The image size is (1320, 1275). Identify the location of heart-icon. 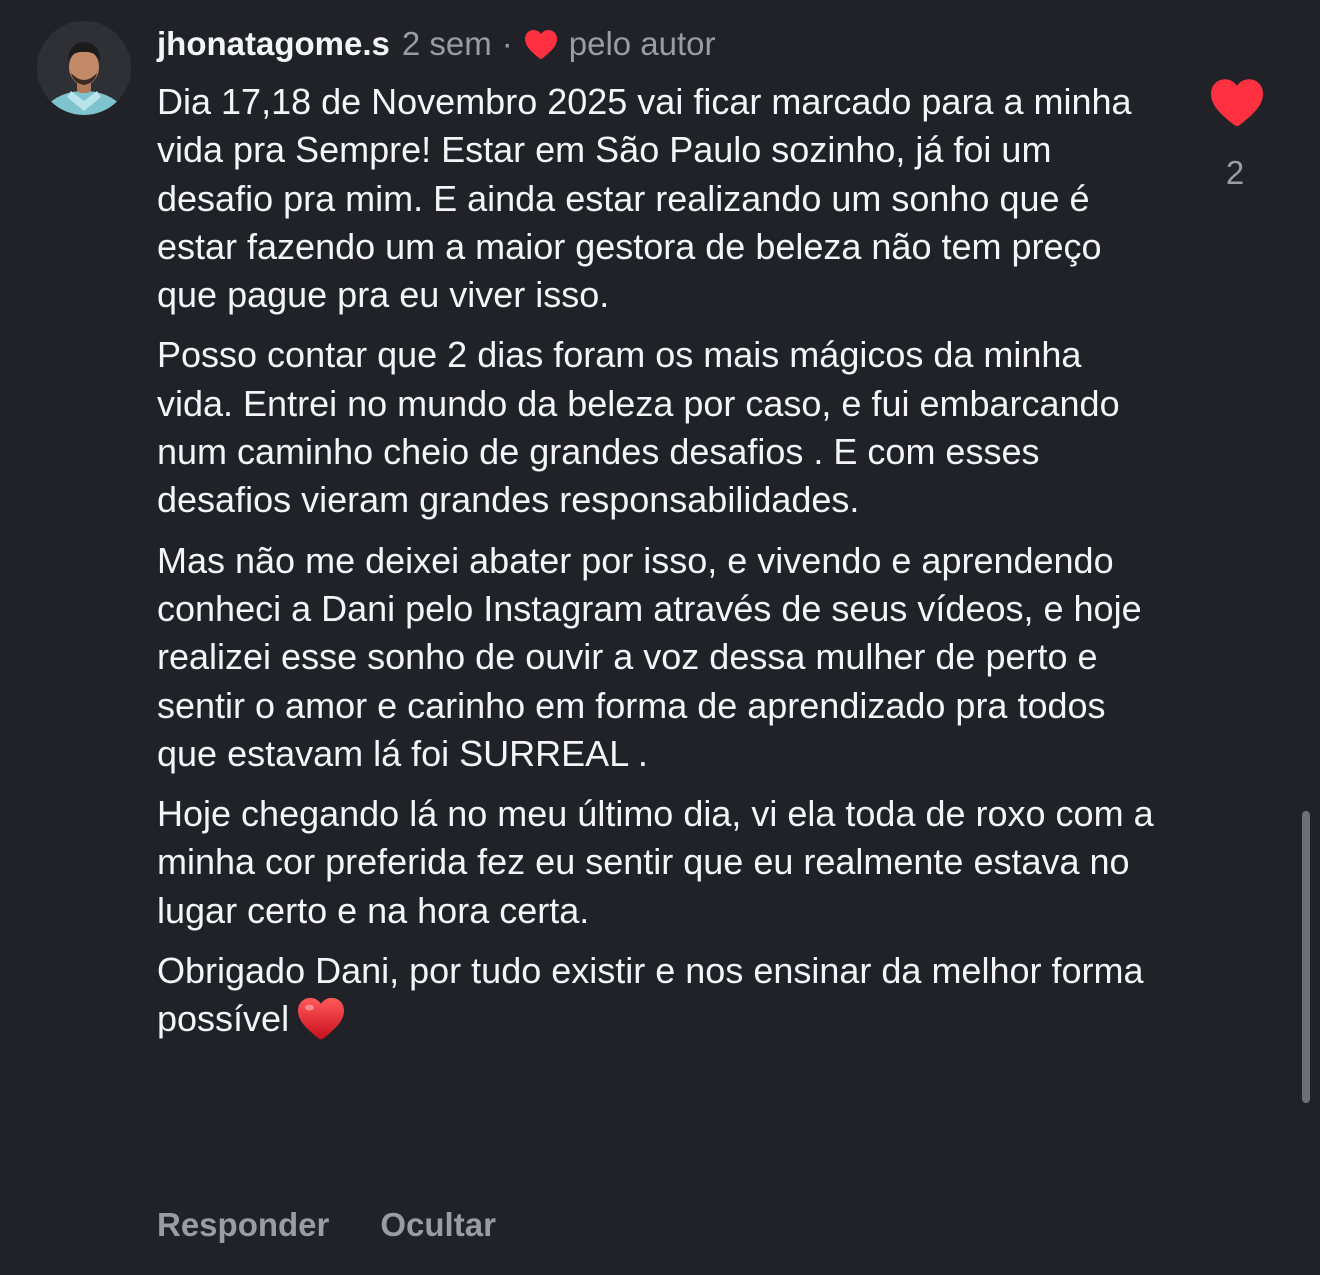
(1237, 103).